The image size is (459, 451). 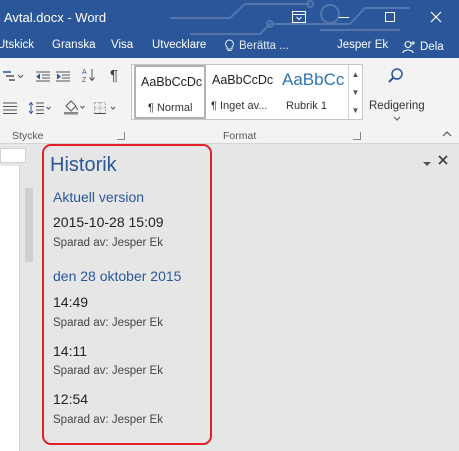 I want to click on minimize-button, so click(x=344, y=17).